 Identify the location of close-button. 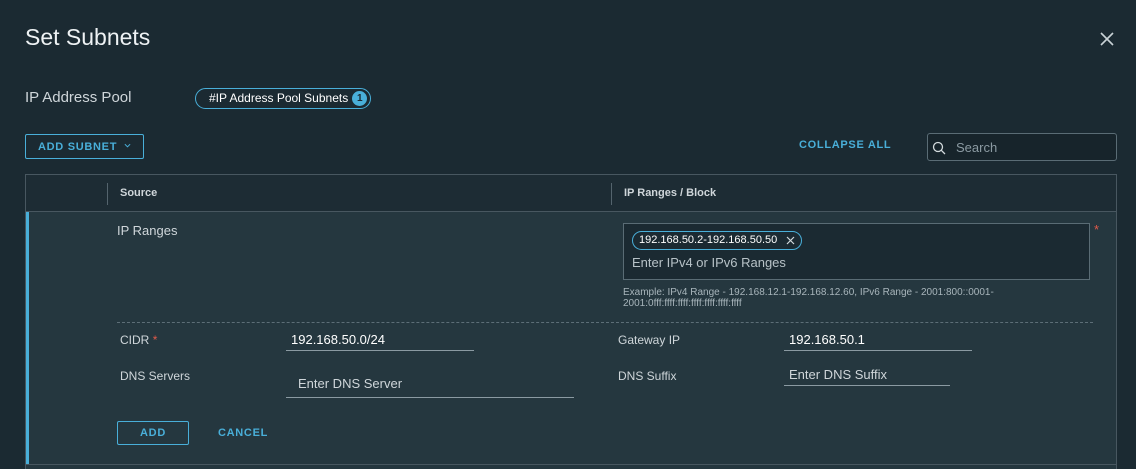
(1107, 39).